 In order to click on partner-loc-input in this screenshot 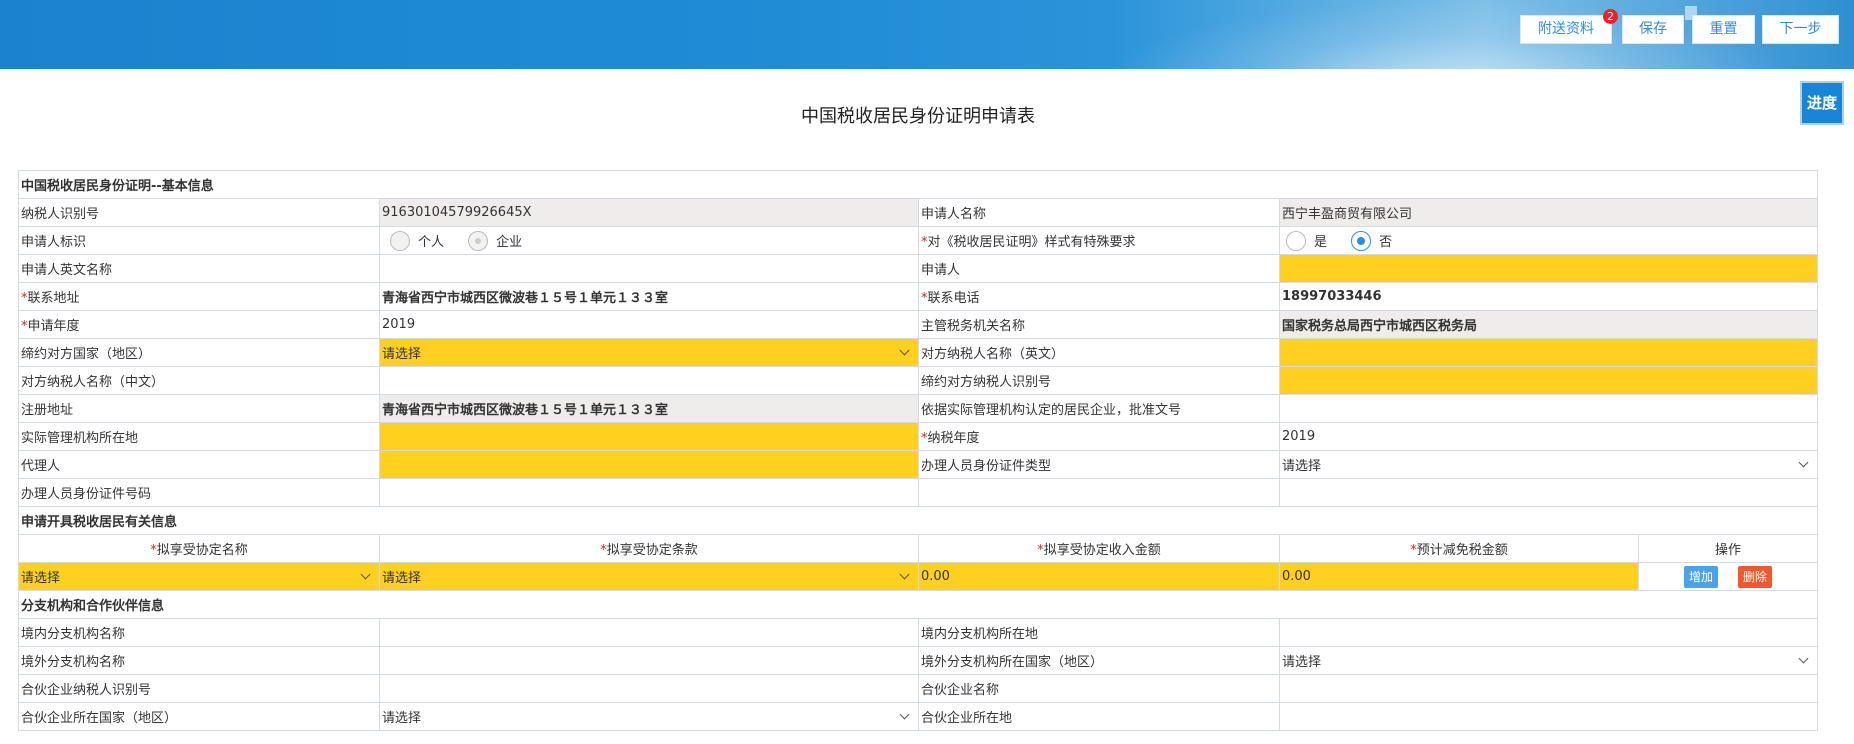, I will do `click(1548, 716)`.